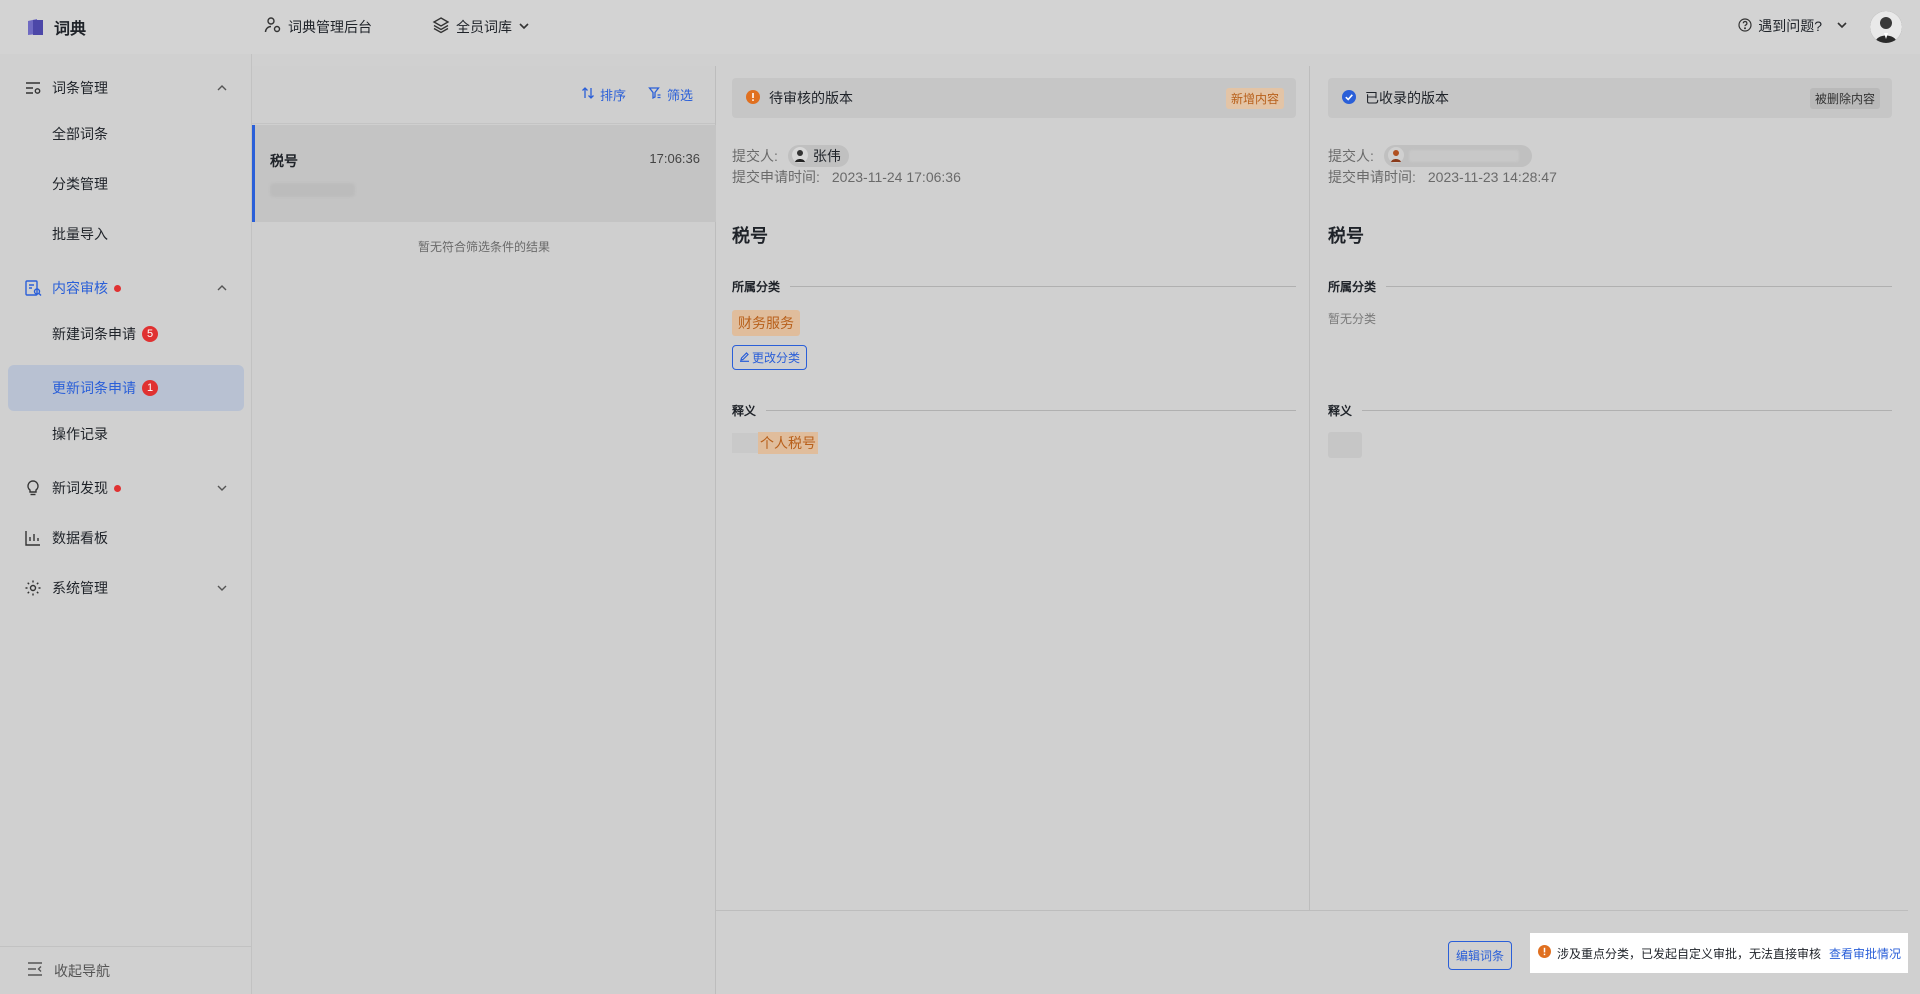 This screenshot has height=994, width=1920. I want to click on submit-time-row: 提交申请时间: 2023-11-24 17:06:36, so click(846, 177).